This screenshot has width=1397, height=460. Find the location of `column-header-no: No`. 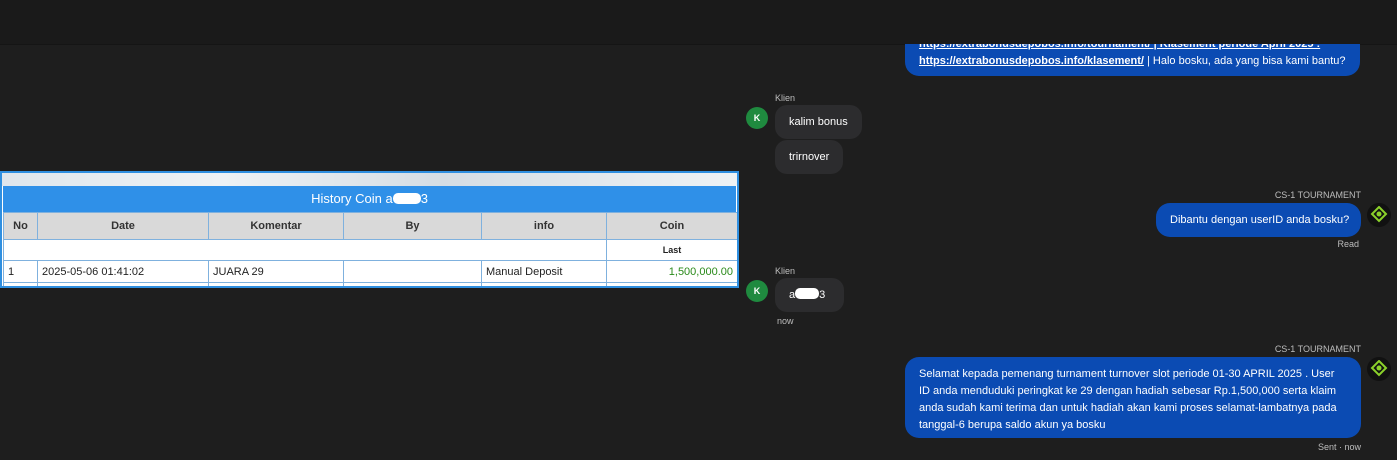

column-header-no: No is located at coordinates (20, 226).